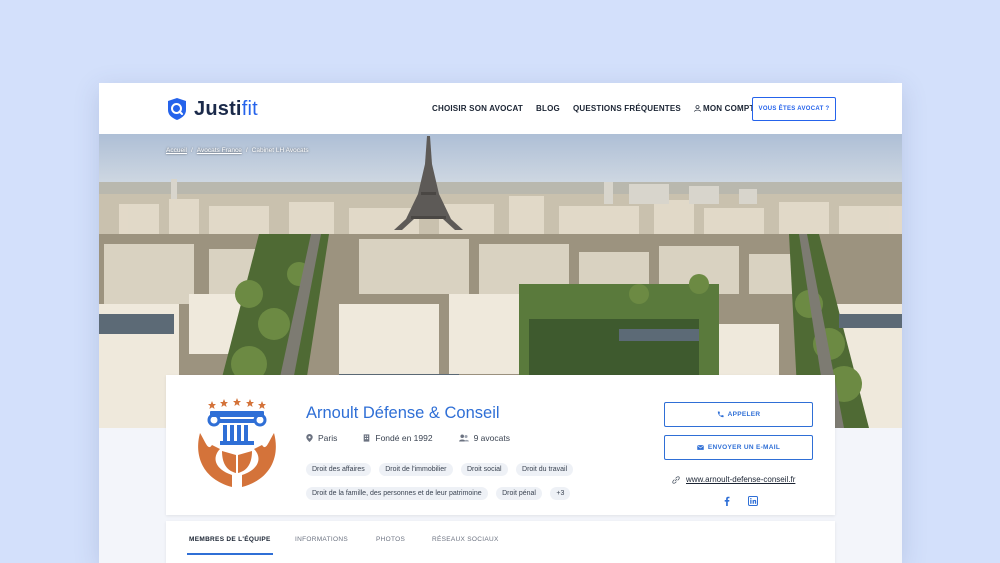  Describe the element at coordinates (560, 493) in the screenshot. I see `tag-more: +3` at that location.